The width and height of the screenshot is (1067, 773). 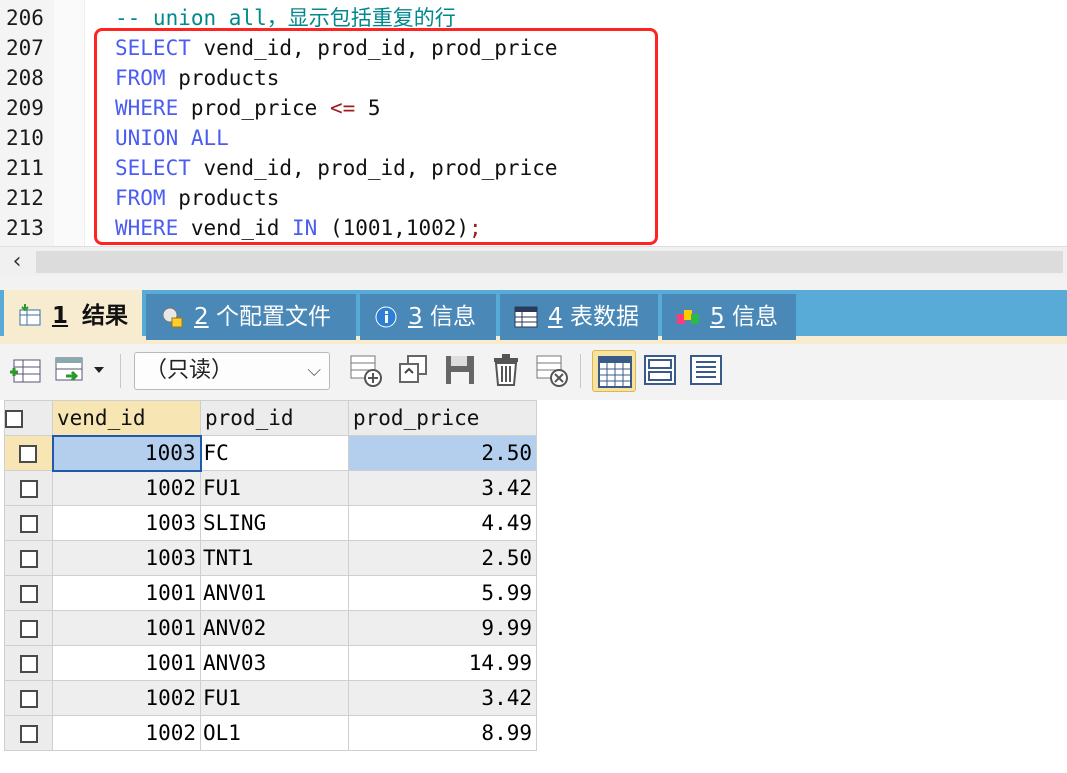 I want to click on cell-prod-id: ANV02, so click(x=274, y=628).